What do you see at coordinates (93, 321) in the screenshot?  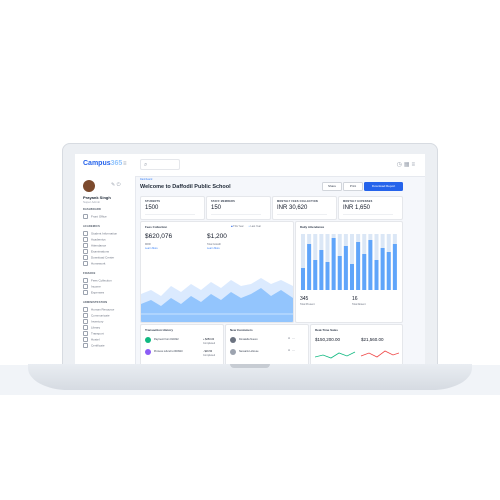 I see `sidebar-item: Inventory` at bounding box center [93, 321].